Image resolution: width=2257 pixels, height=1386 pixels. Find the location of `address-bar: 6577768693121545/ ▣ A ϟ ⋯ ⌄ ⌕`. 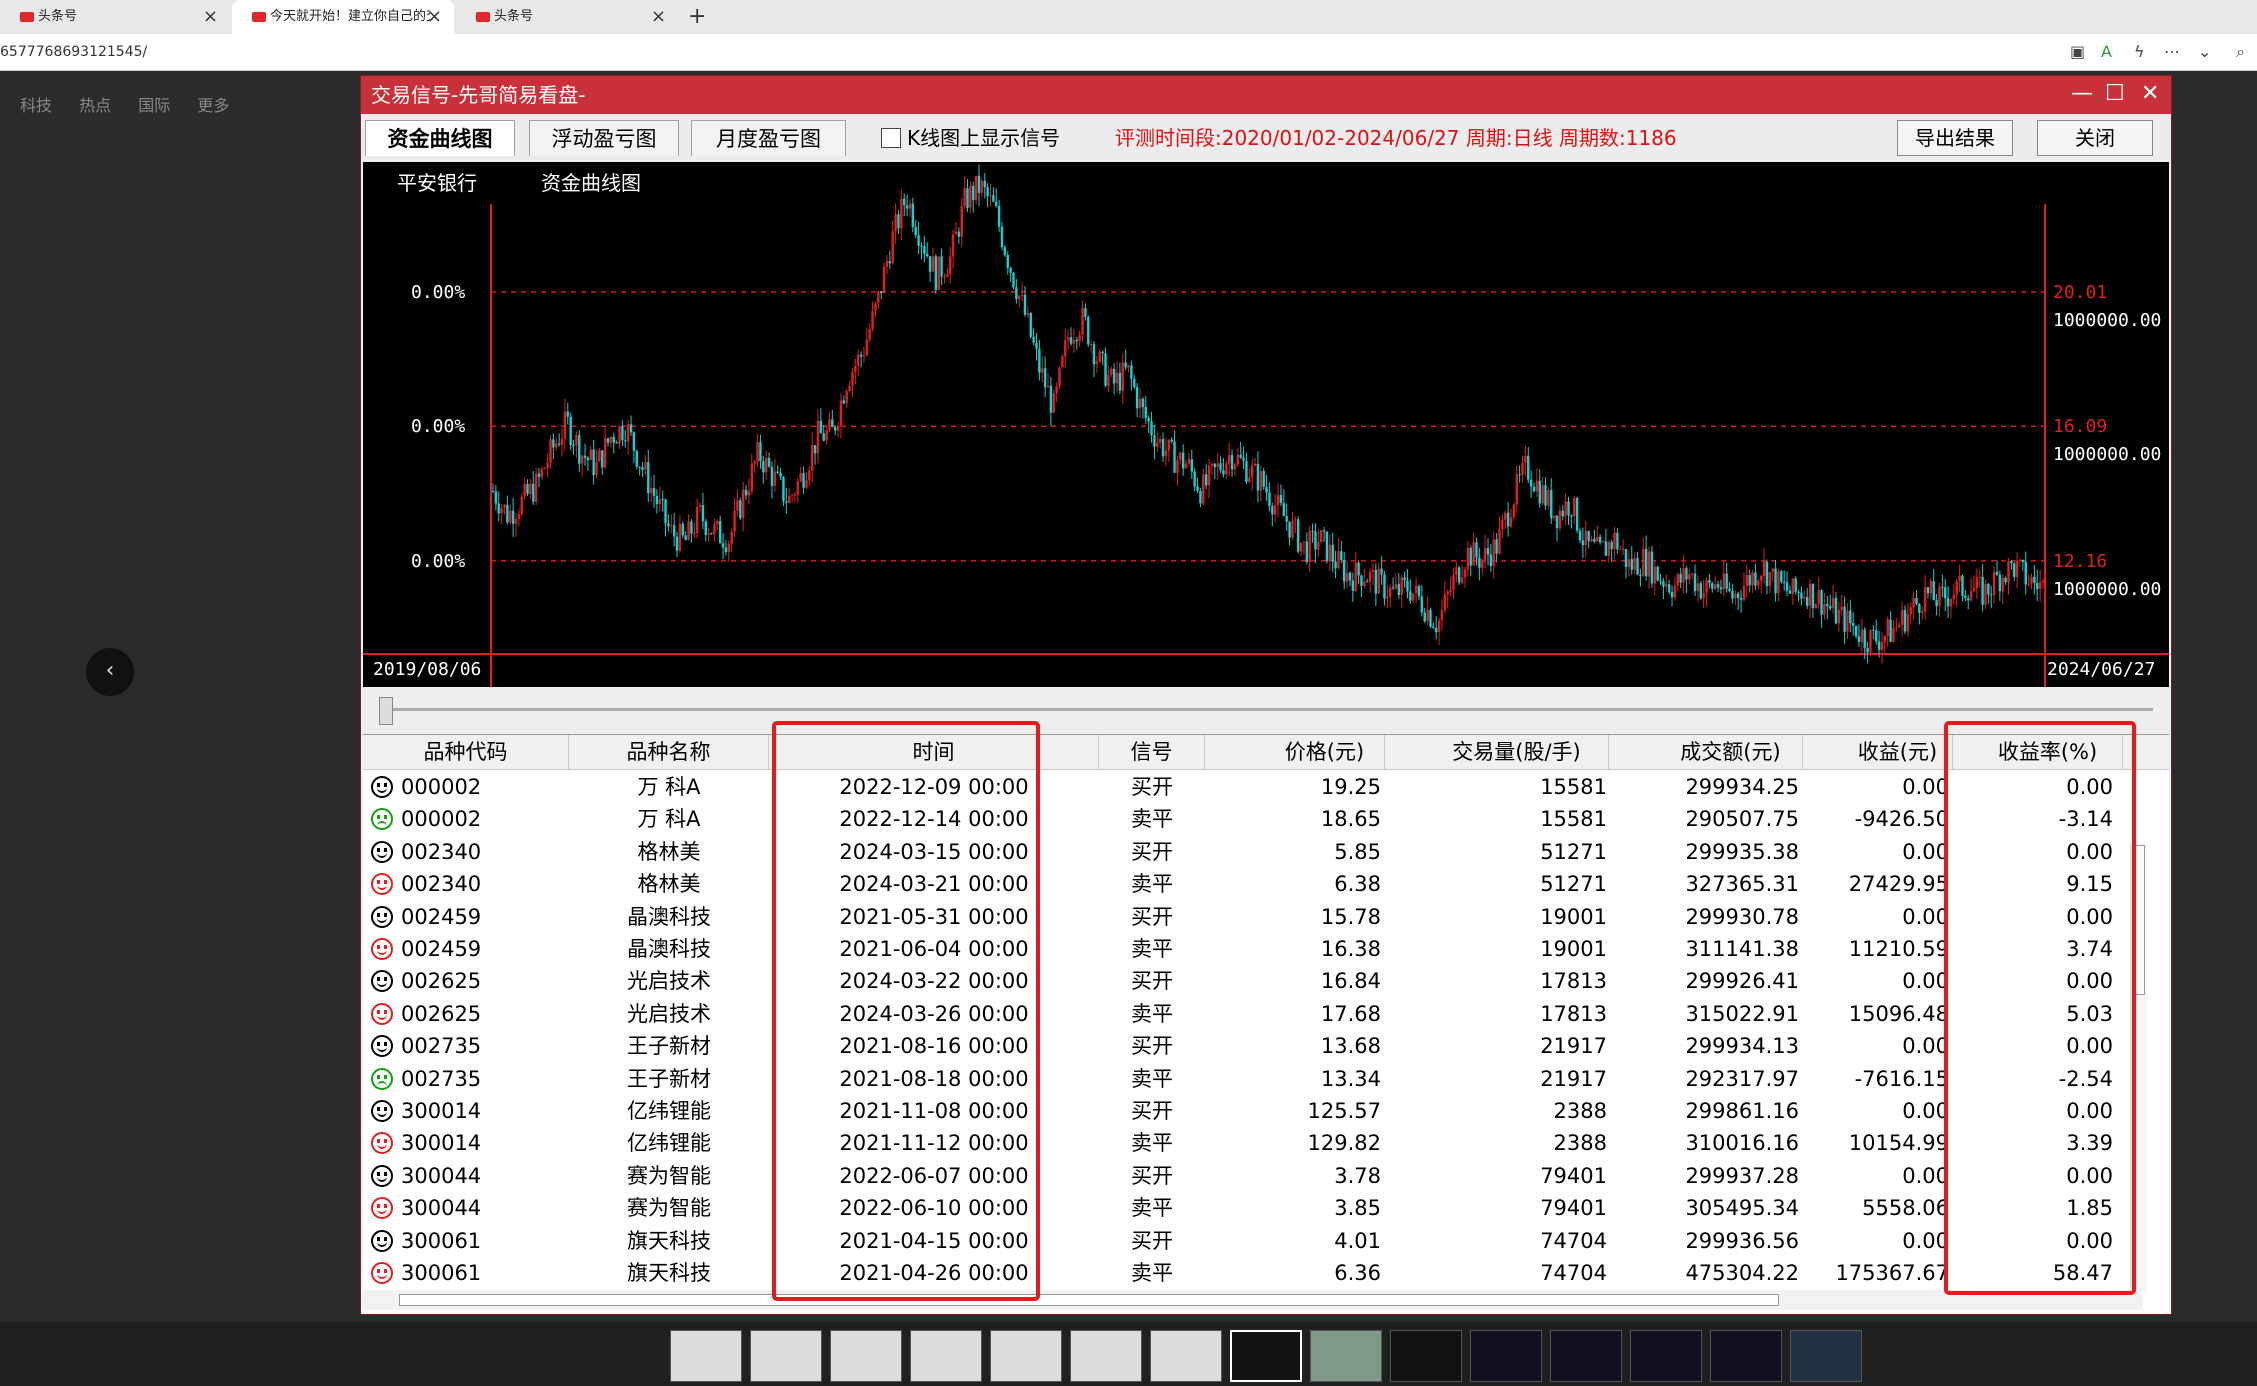

address-bar: 6577768693121545/ ▣ A ϟ ⋯ ⌄ ⌕ is located at coordinates (1128, 52).